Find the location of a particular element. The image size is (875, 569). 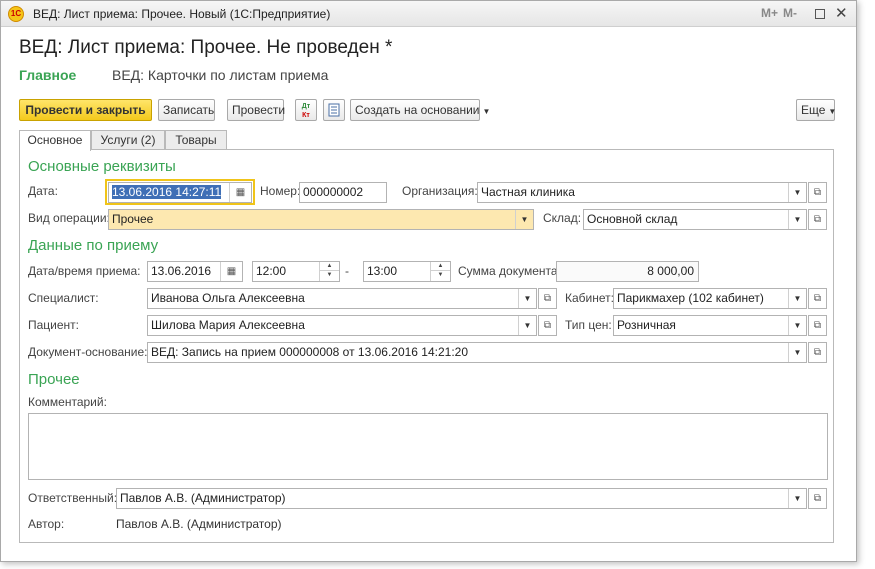

reception-datetime-label: Дата/время приема: is located at coordinates (84, 271).